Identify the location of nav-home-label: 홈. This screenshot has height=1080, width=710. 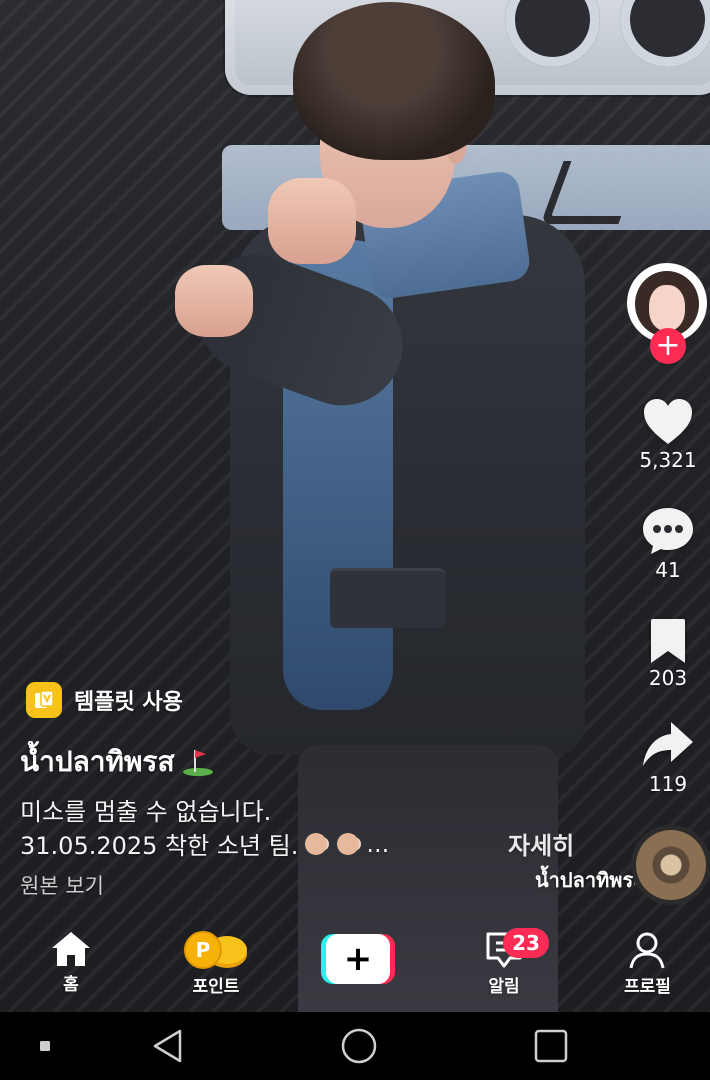
(71, 985).